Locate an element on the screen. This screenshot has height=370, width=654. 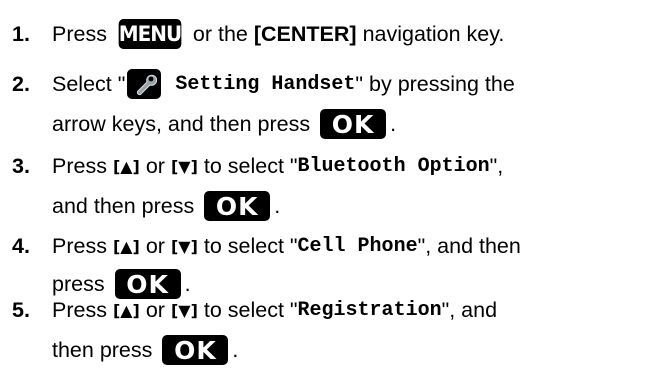
step-3-line-2: and then press OK . is located at coordinates (166, 206).